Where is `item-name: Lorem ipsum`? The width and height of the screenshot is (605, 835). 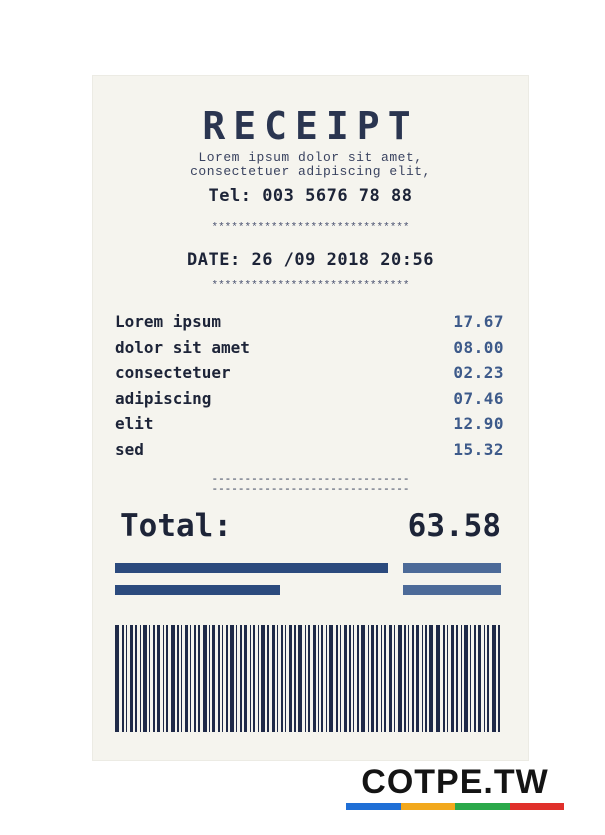
item-name: Lorem ipsum is located at coordinates (168, 321).